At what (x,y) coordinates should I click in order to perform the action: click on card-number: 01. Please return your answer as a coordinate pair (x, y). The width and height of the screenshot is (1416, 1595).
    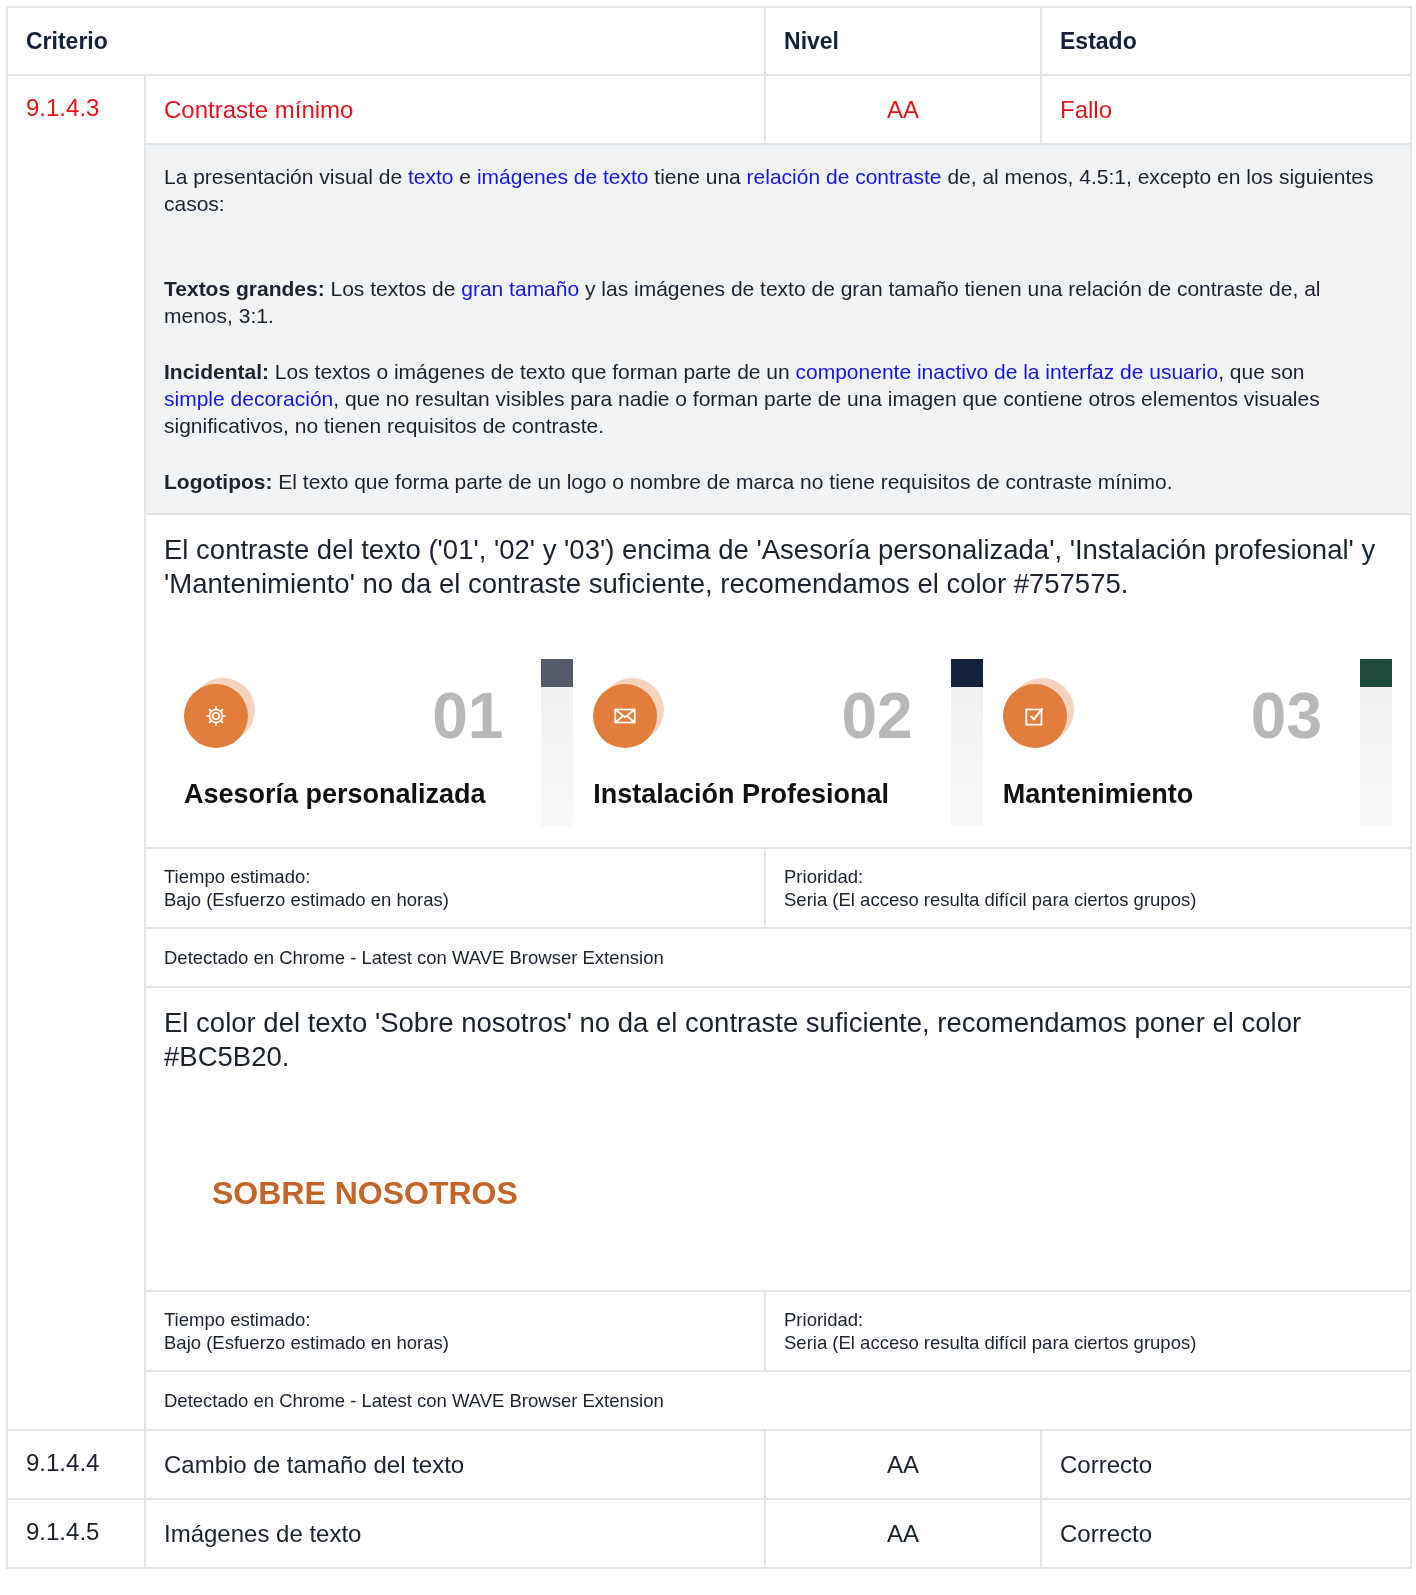
    Looking at the image, I should click on (468, 716).